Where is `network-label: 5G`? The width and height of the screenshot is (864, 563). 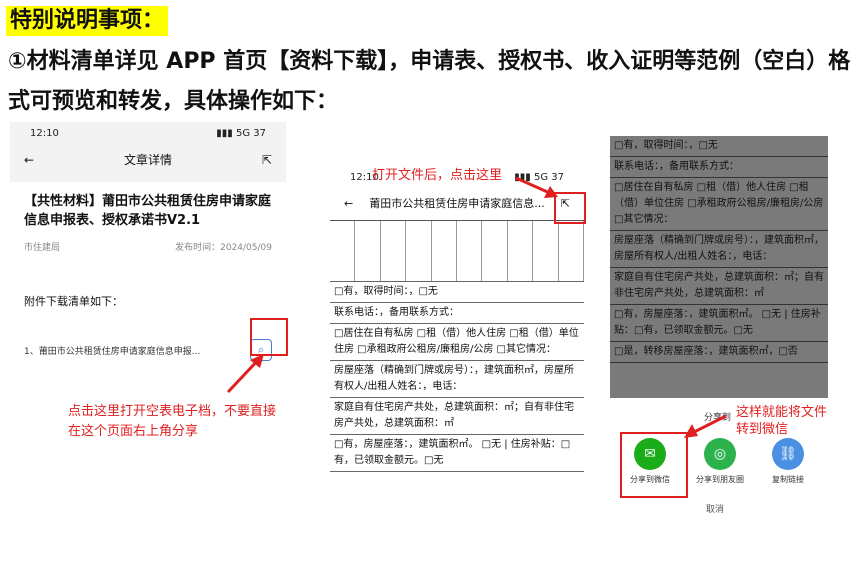 network-label: 5G is located at coordinates (243, 133).